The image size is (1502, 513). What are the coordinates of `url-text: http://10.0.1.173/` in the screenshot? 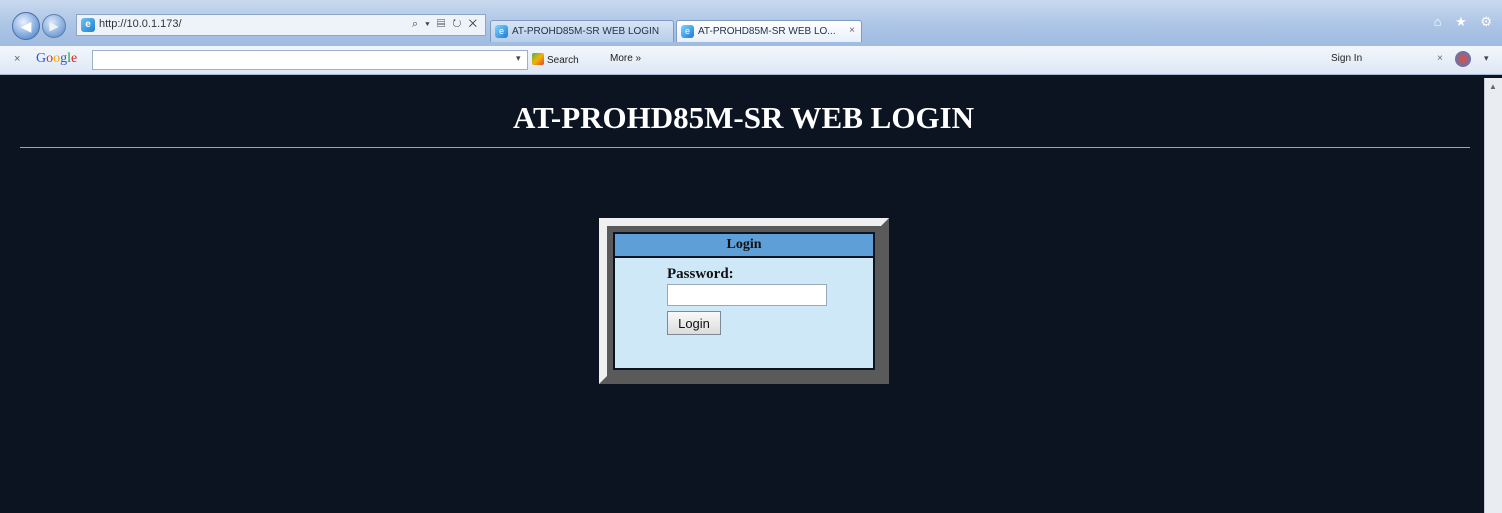 It's located at (140, 24).